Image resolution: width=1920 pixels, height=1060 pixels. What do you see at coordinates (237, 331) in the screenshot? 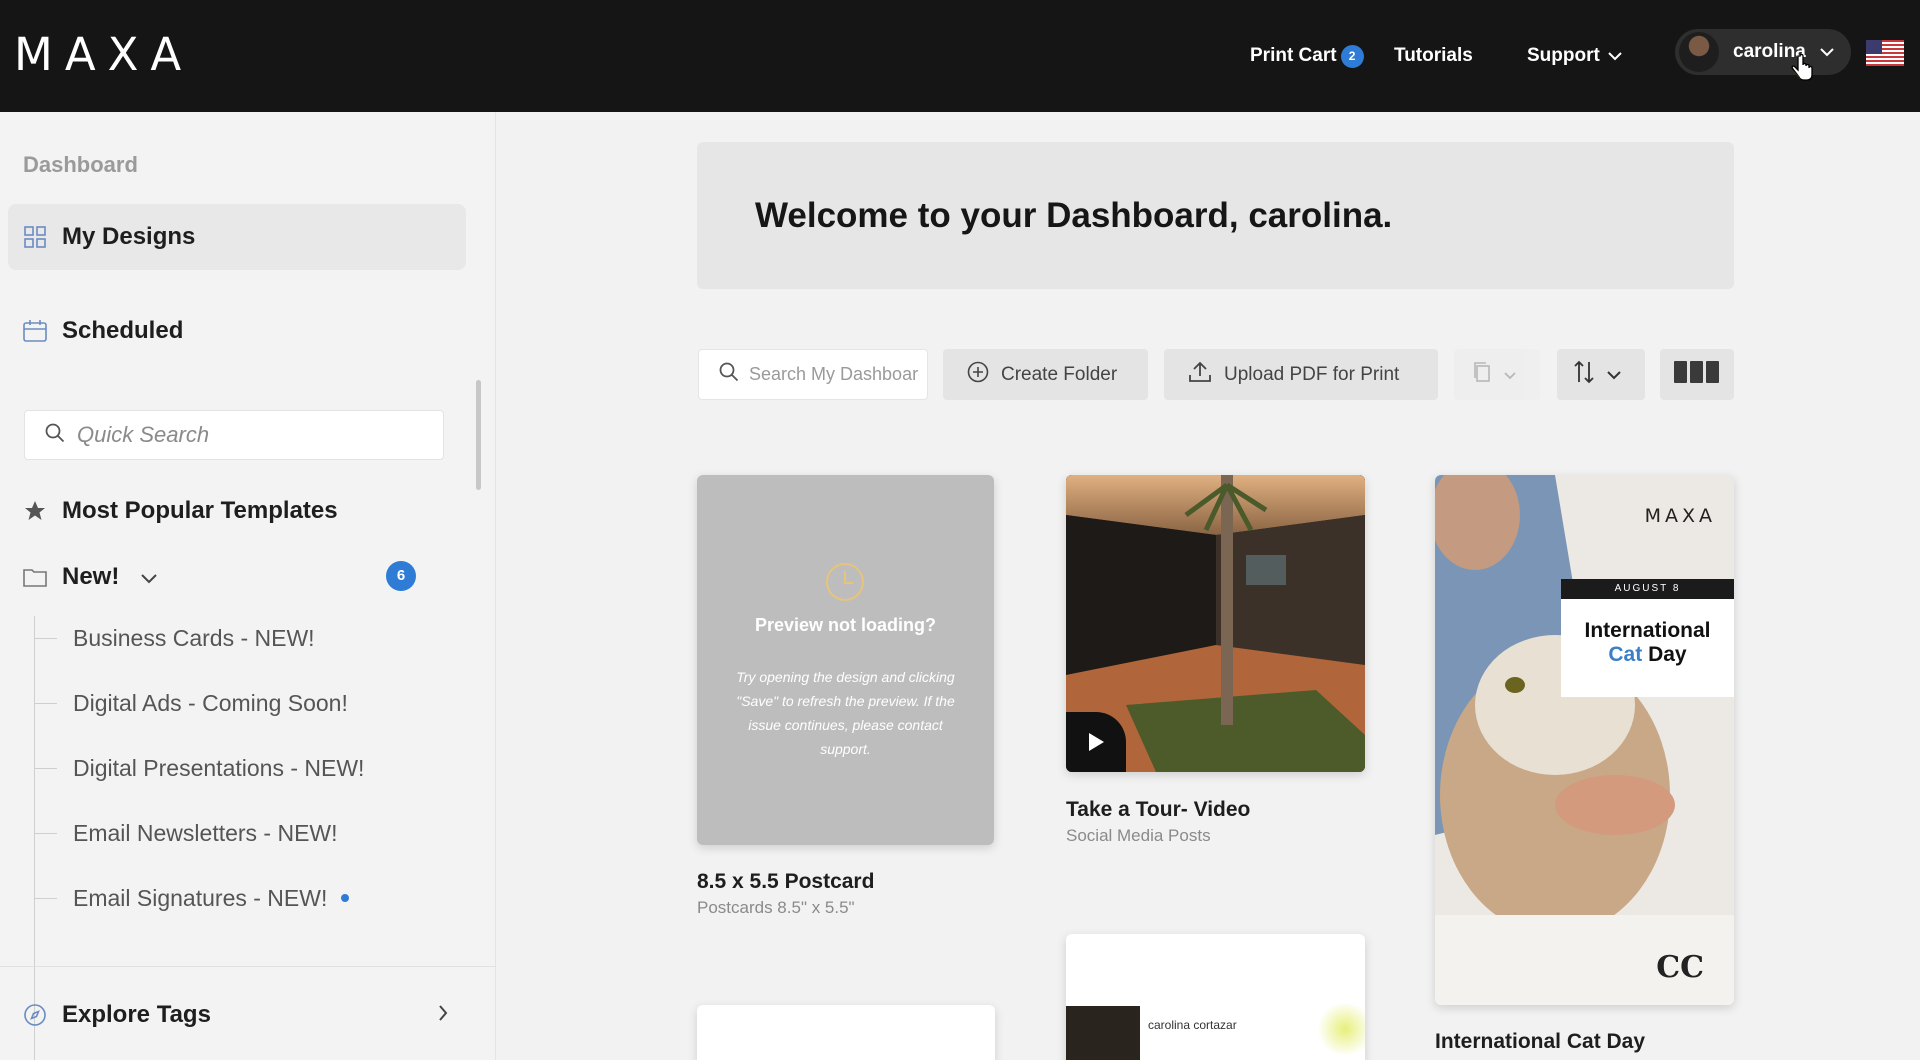
I see `sidebar-item-scheduled: Scheduled` at bounding box center [237, 331].